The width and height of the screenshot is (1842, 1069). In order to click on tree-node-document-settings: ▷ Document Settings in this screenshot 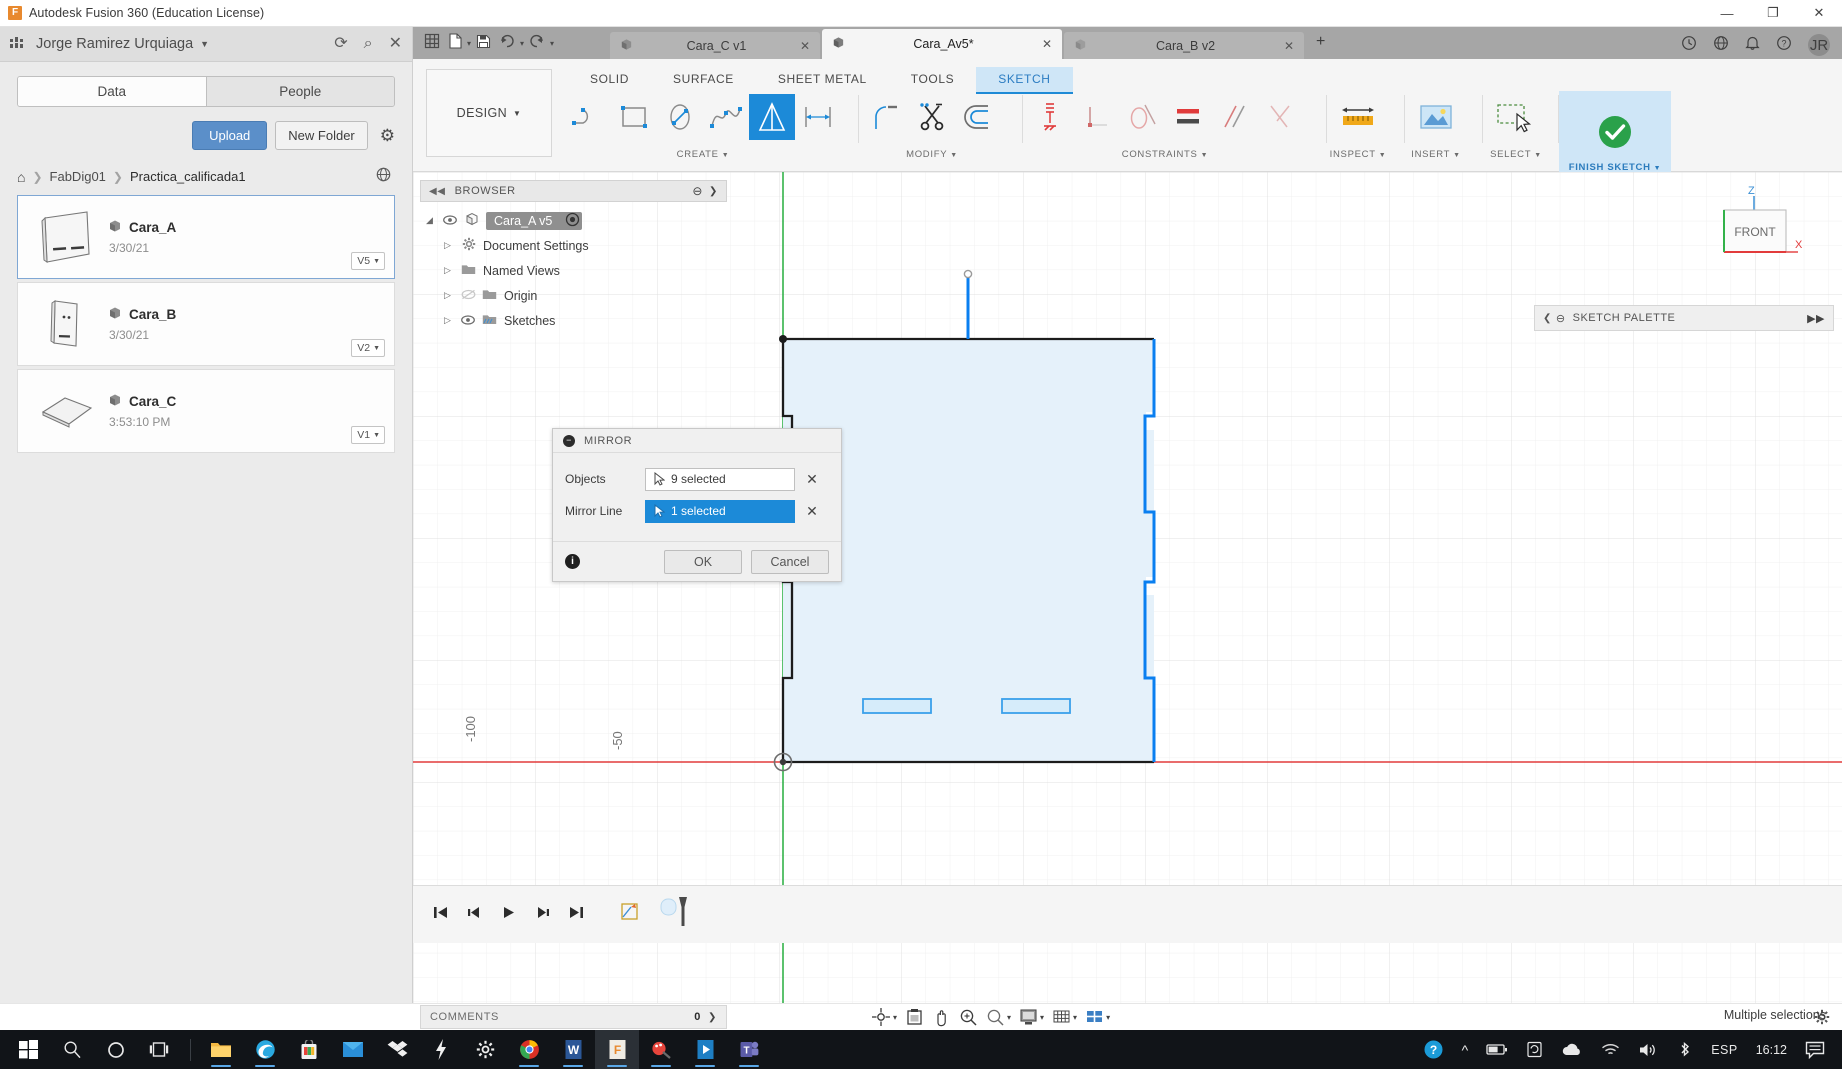, I will do `click(576, 245)`.